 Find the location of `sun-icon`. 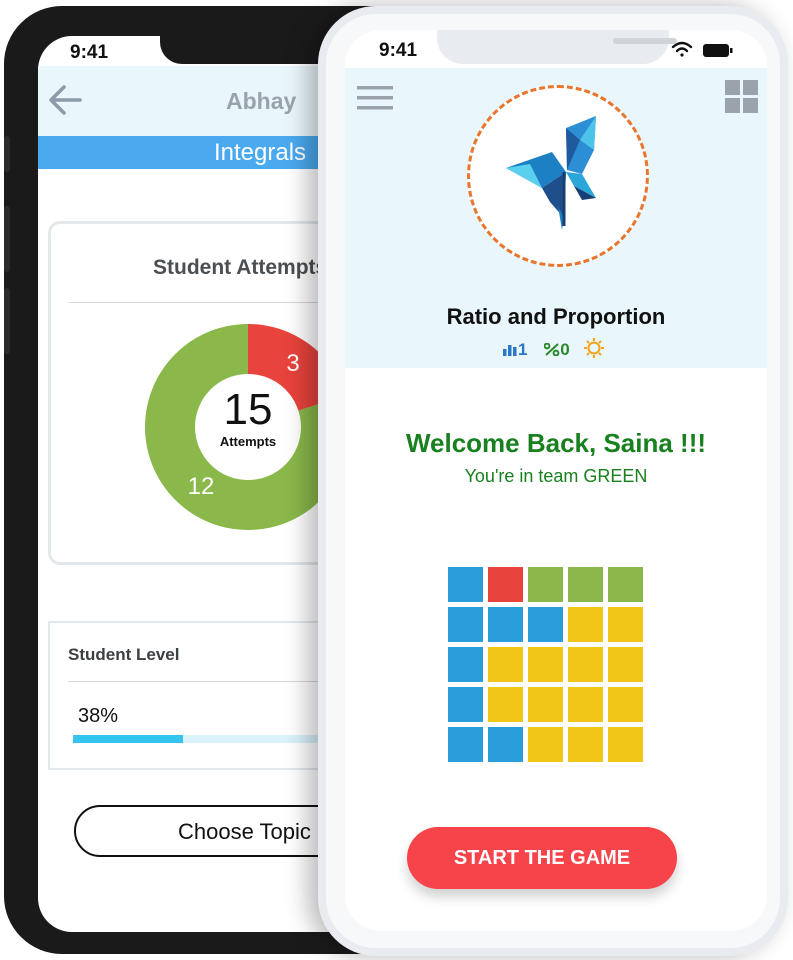

sun-icon is located at coordinates (594, 348).